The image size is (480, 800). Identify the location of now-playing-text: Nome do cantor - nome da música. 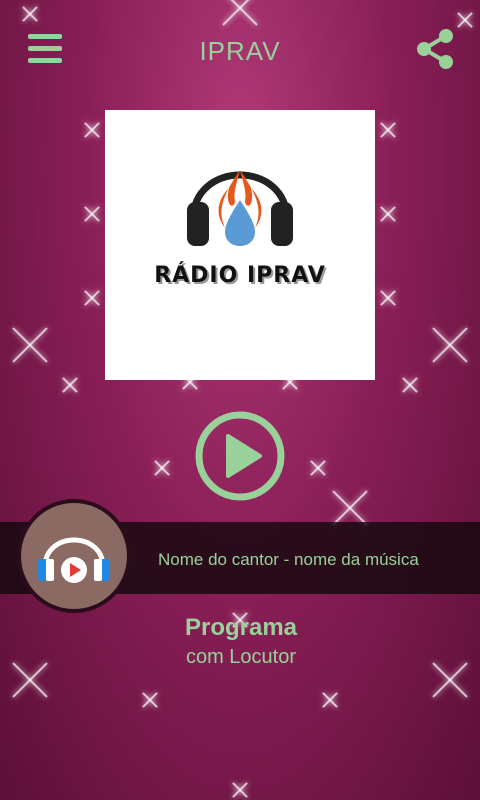
(288, 559).